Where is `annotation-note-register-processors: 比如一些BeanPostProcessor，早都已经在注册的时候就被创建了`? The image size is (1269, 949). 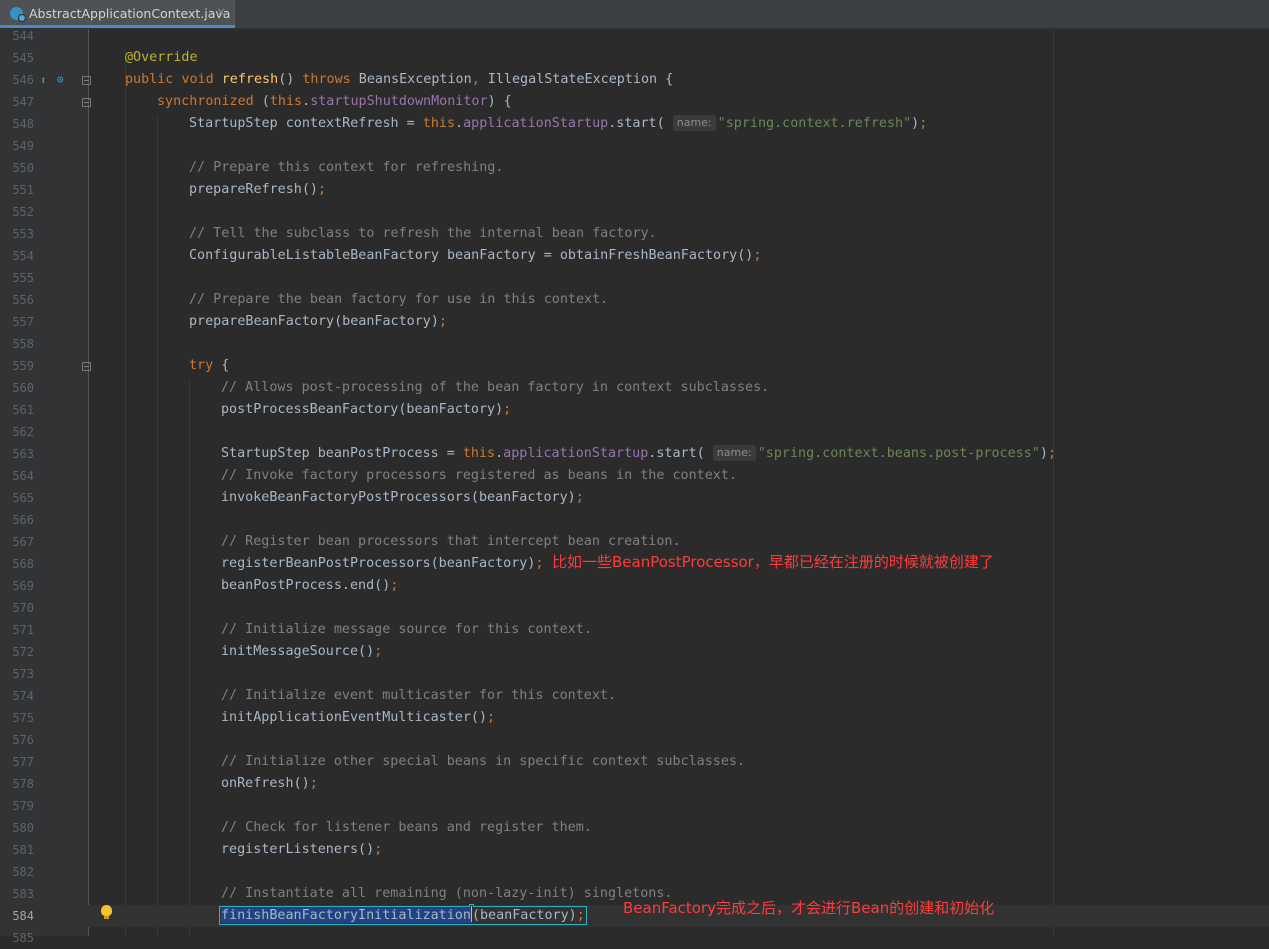 annotation-note-register-processors: 比如一些BeanPostProcessor，早都已经在注册的时候就被创建了 is located at coordinates (773, 562).